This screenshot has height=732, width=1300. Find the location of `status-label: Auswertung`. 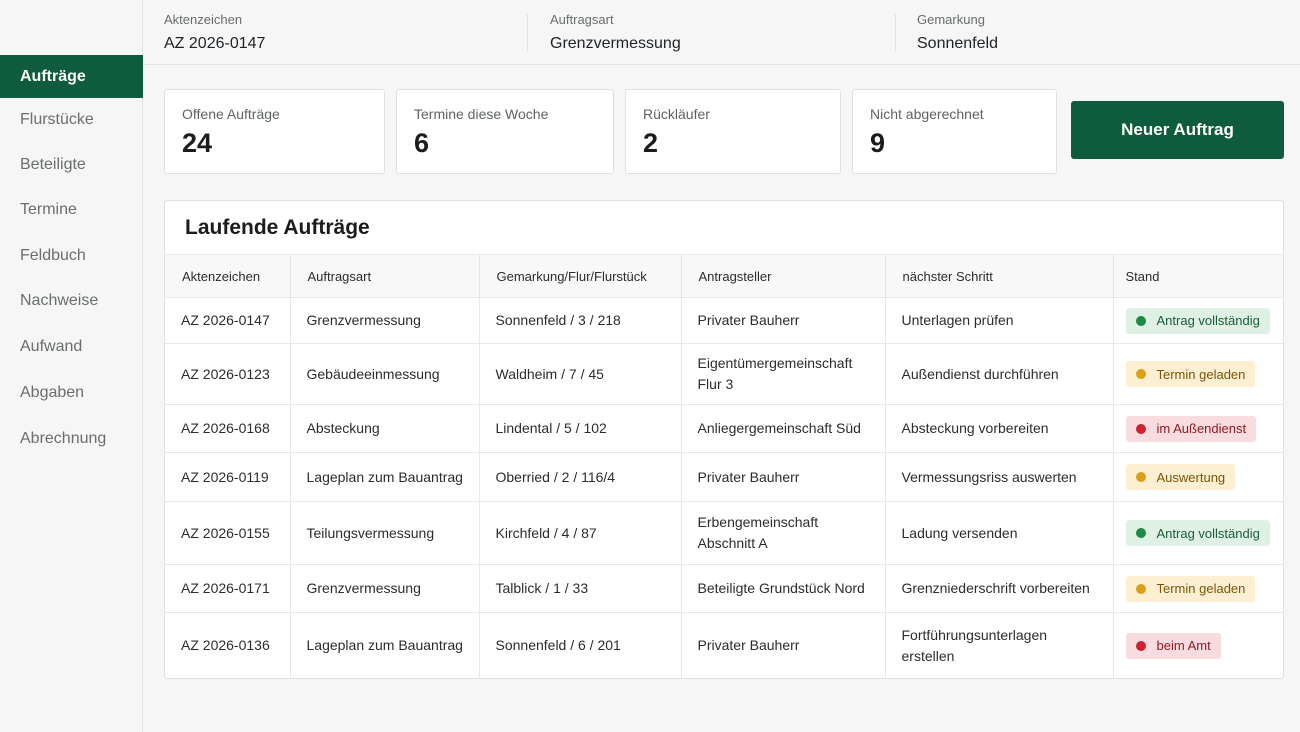

status-label: Auswertung is located at coordinates (1191, 477).